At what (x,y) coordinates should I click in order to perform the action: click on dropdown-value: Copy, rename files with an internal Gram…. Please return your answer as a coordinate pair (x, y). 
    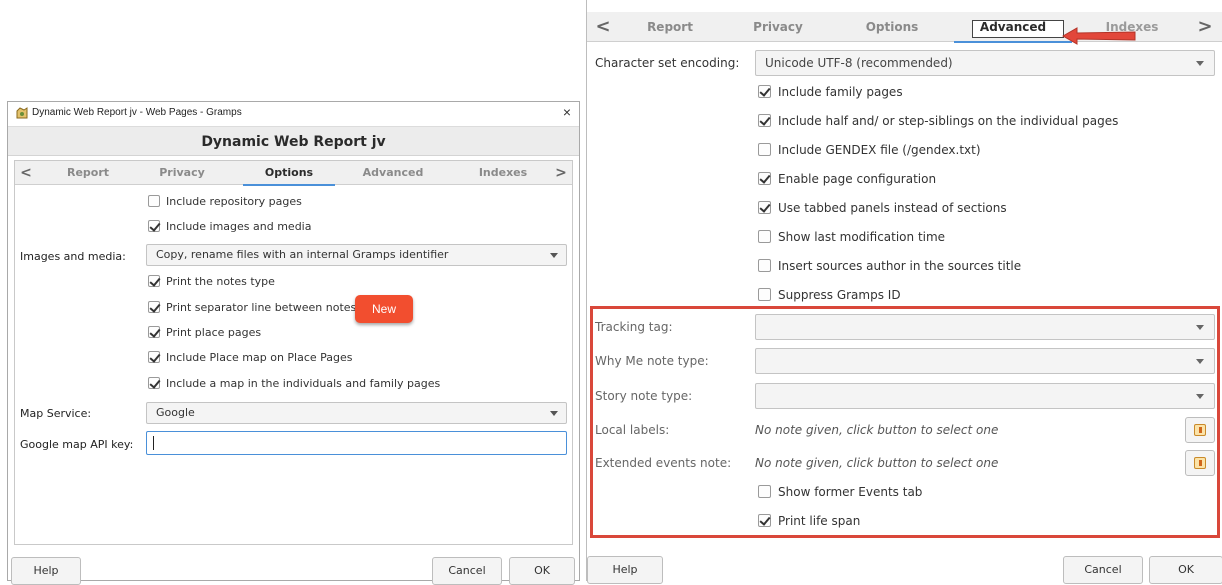
    Looking at the image, I should click on (302, 254).